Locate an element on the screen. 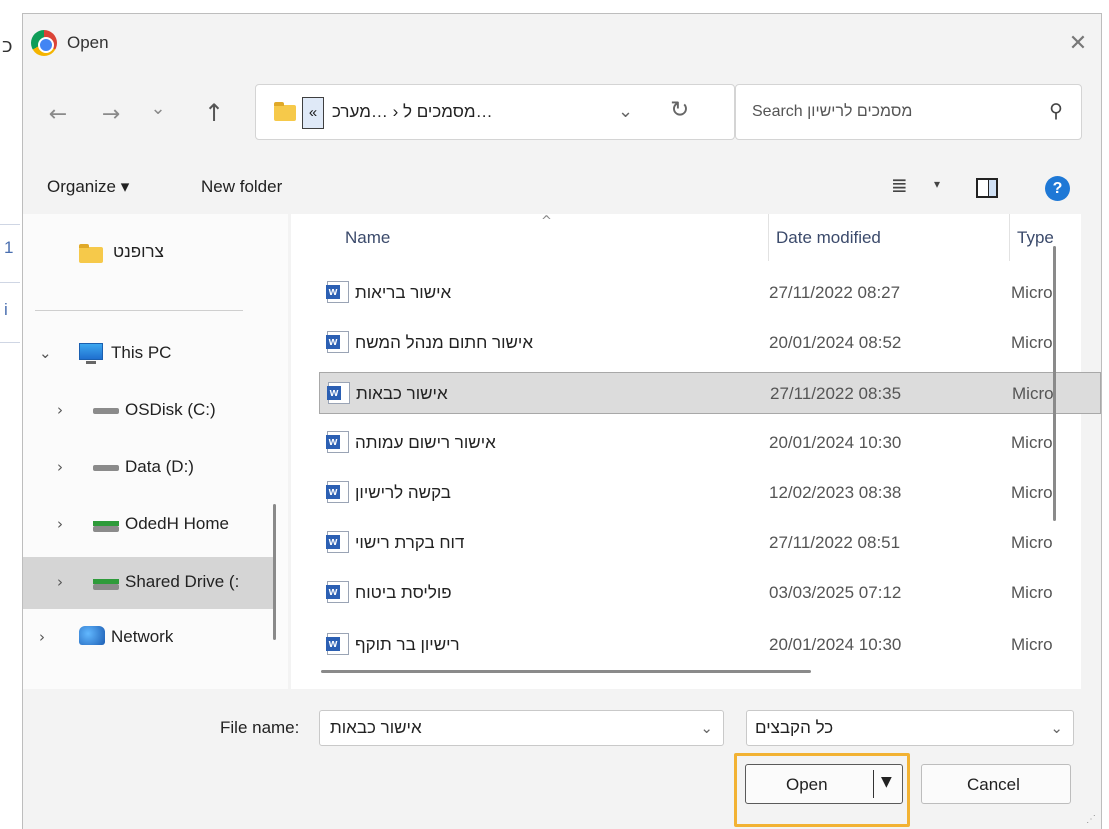 The image size is (1109, 829). title-bar: Open ✕ is located at coordinates (562, 42).